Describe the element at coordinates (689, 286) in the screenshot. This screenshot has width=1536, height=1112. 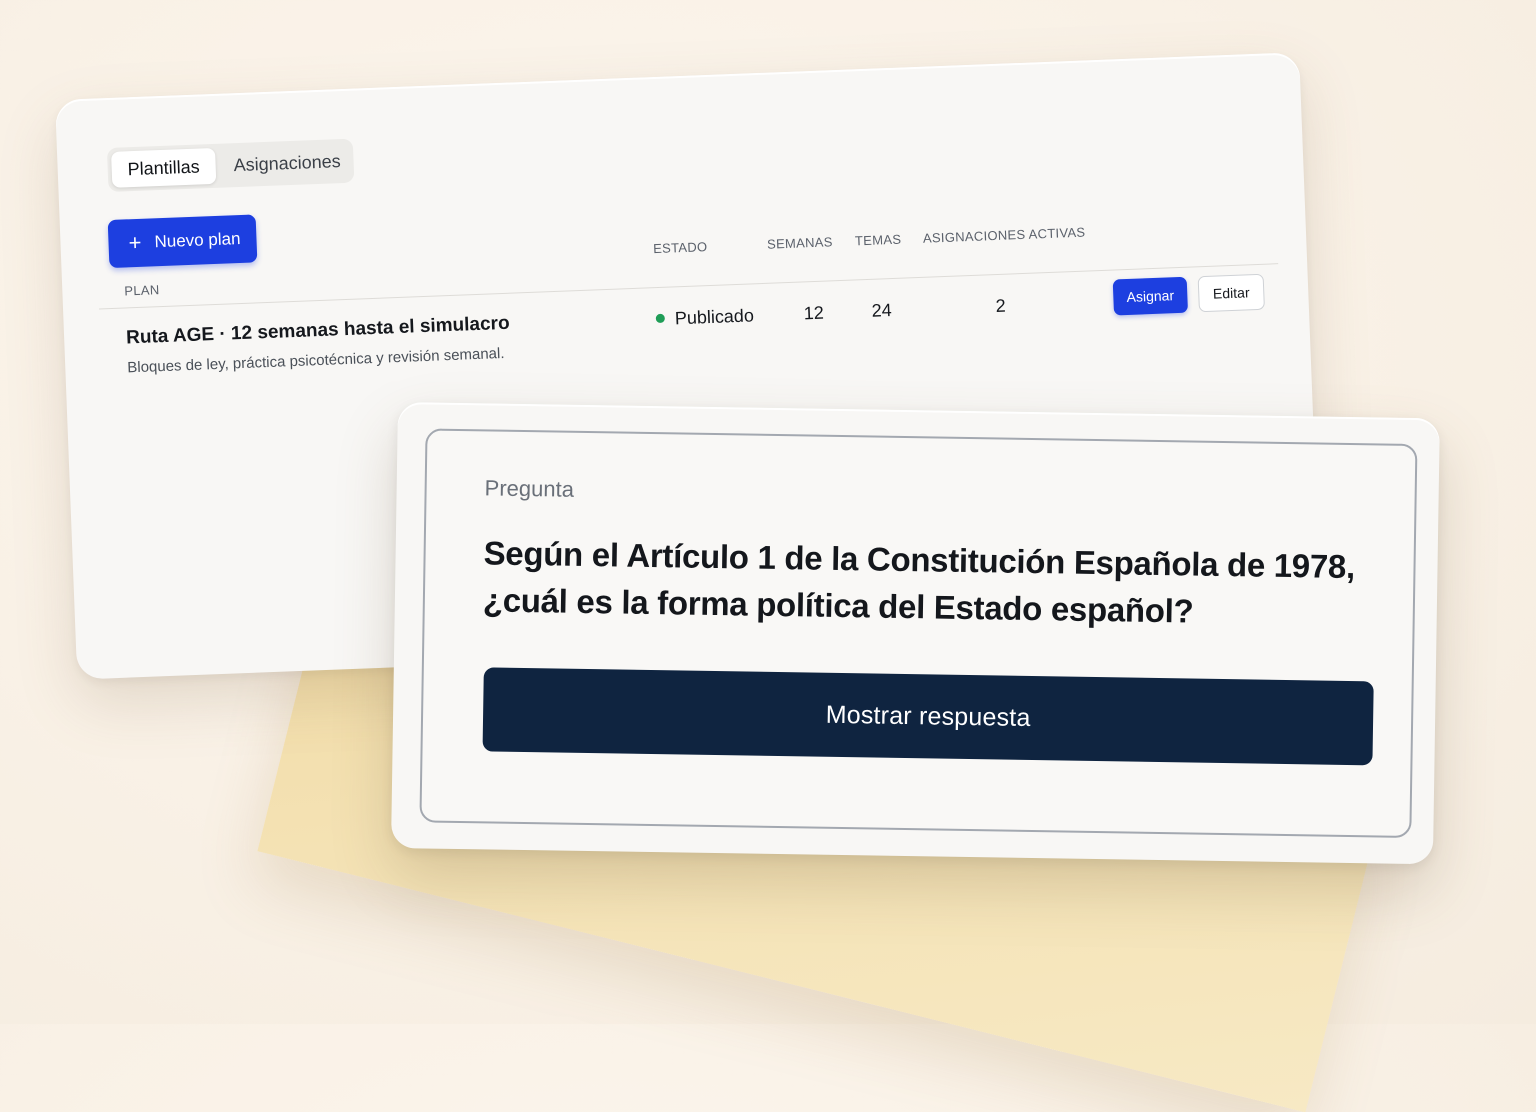
I see `table-header-divider` at that location.